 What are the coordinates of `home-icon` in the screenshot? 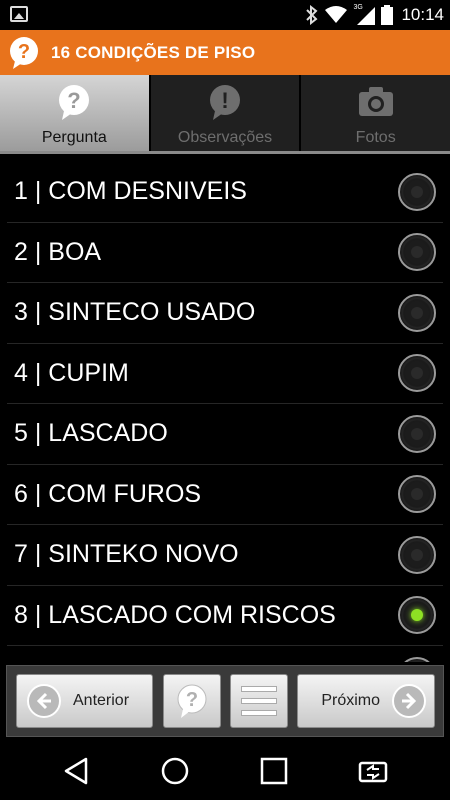 It's located at (175, 771).